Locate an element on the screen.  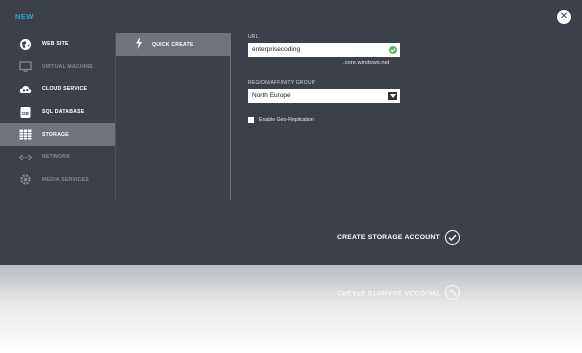
close-icon: ✕ is located at coordinates (564, 16).